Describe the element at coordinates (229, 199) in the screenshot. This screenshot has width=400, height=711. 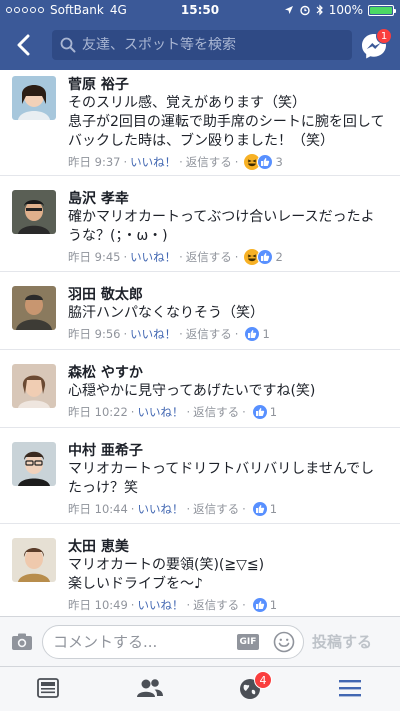
I see `commenter-name: 島沢 孝幸` at that location.